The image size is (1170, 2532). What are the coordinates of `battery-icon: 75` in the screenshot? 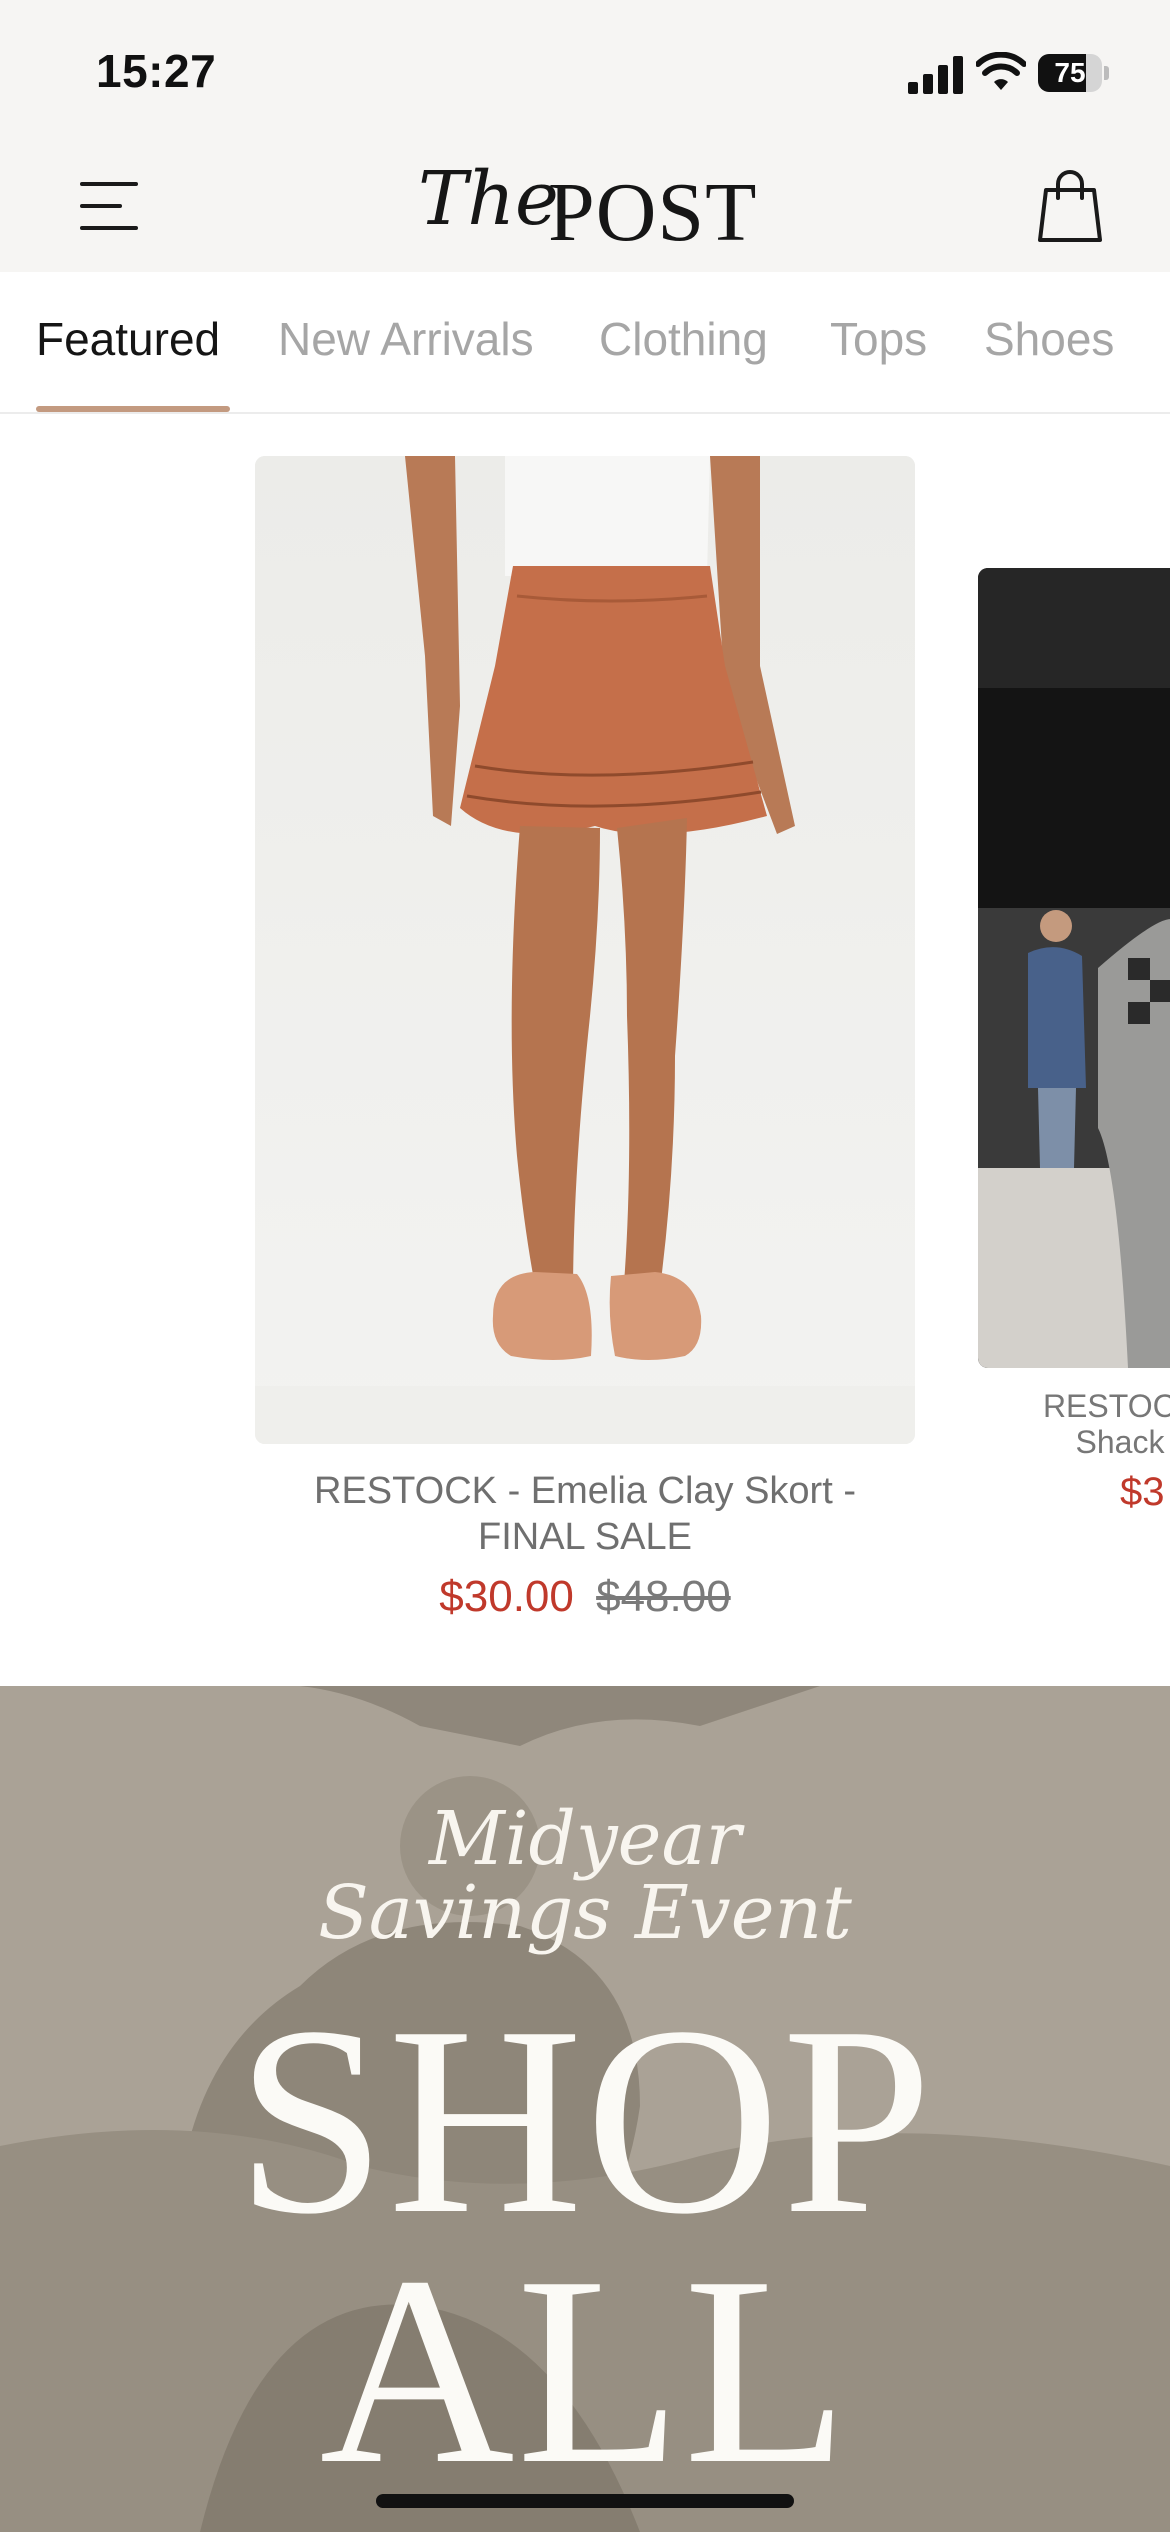 It's located at (1074, 73).